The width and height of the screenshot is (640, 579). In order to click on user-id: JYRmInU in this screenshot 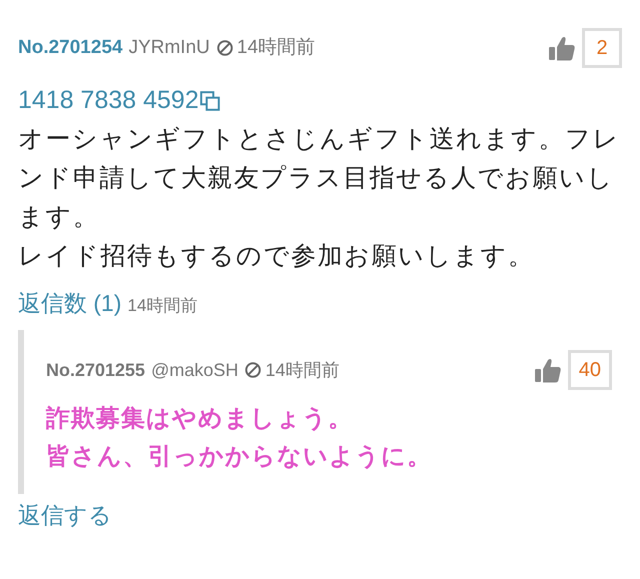, I will do `click(169, 48)`.